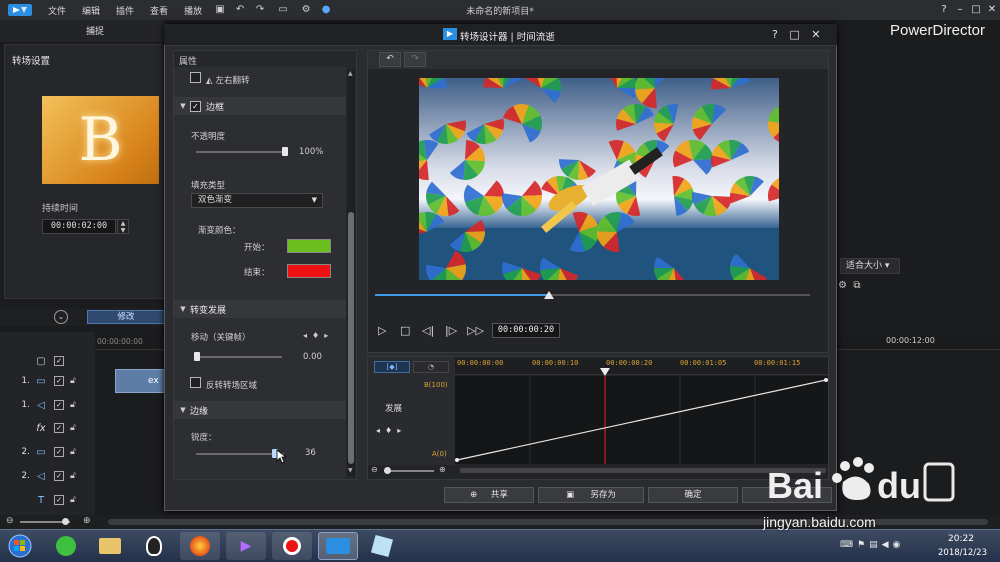  I want to click on account-icon: ●, so click(326, 10).